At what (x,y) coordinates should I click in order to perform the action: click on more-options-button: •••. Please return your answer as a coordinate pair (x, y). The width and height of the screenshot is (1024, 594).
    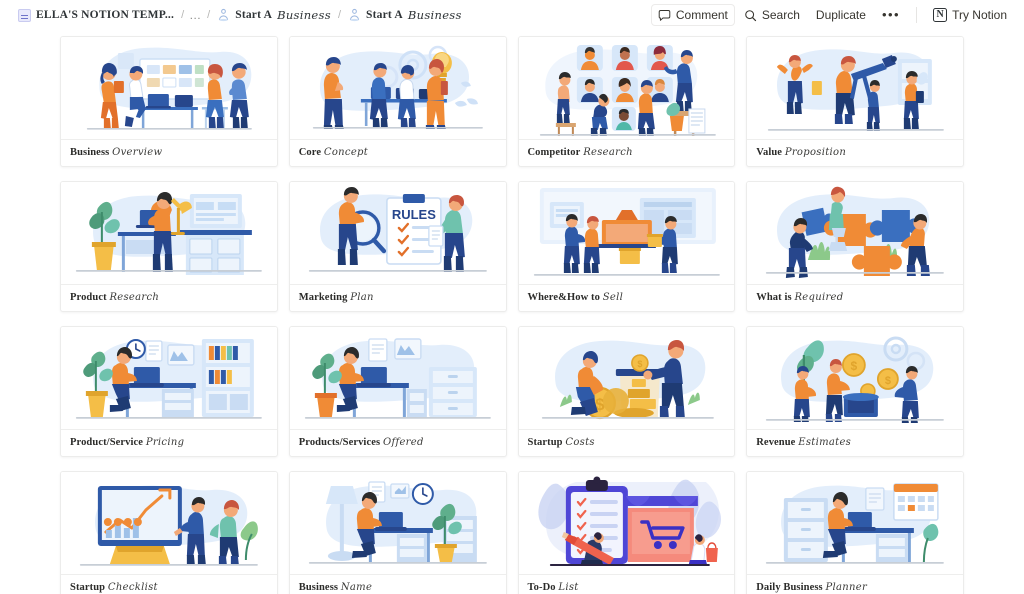
    Looking at the image, I should click on (891, 15).